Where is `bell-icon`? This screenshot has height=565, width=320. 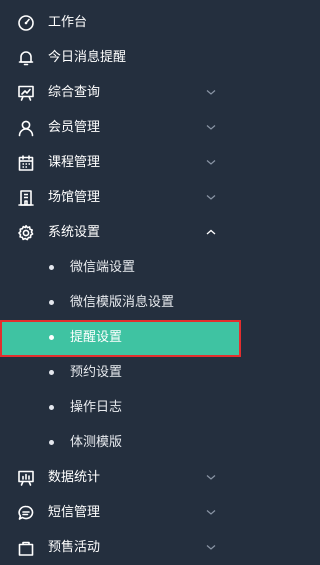 bell-icon is located at coordinates (26, 58).